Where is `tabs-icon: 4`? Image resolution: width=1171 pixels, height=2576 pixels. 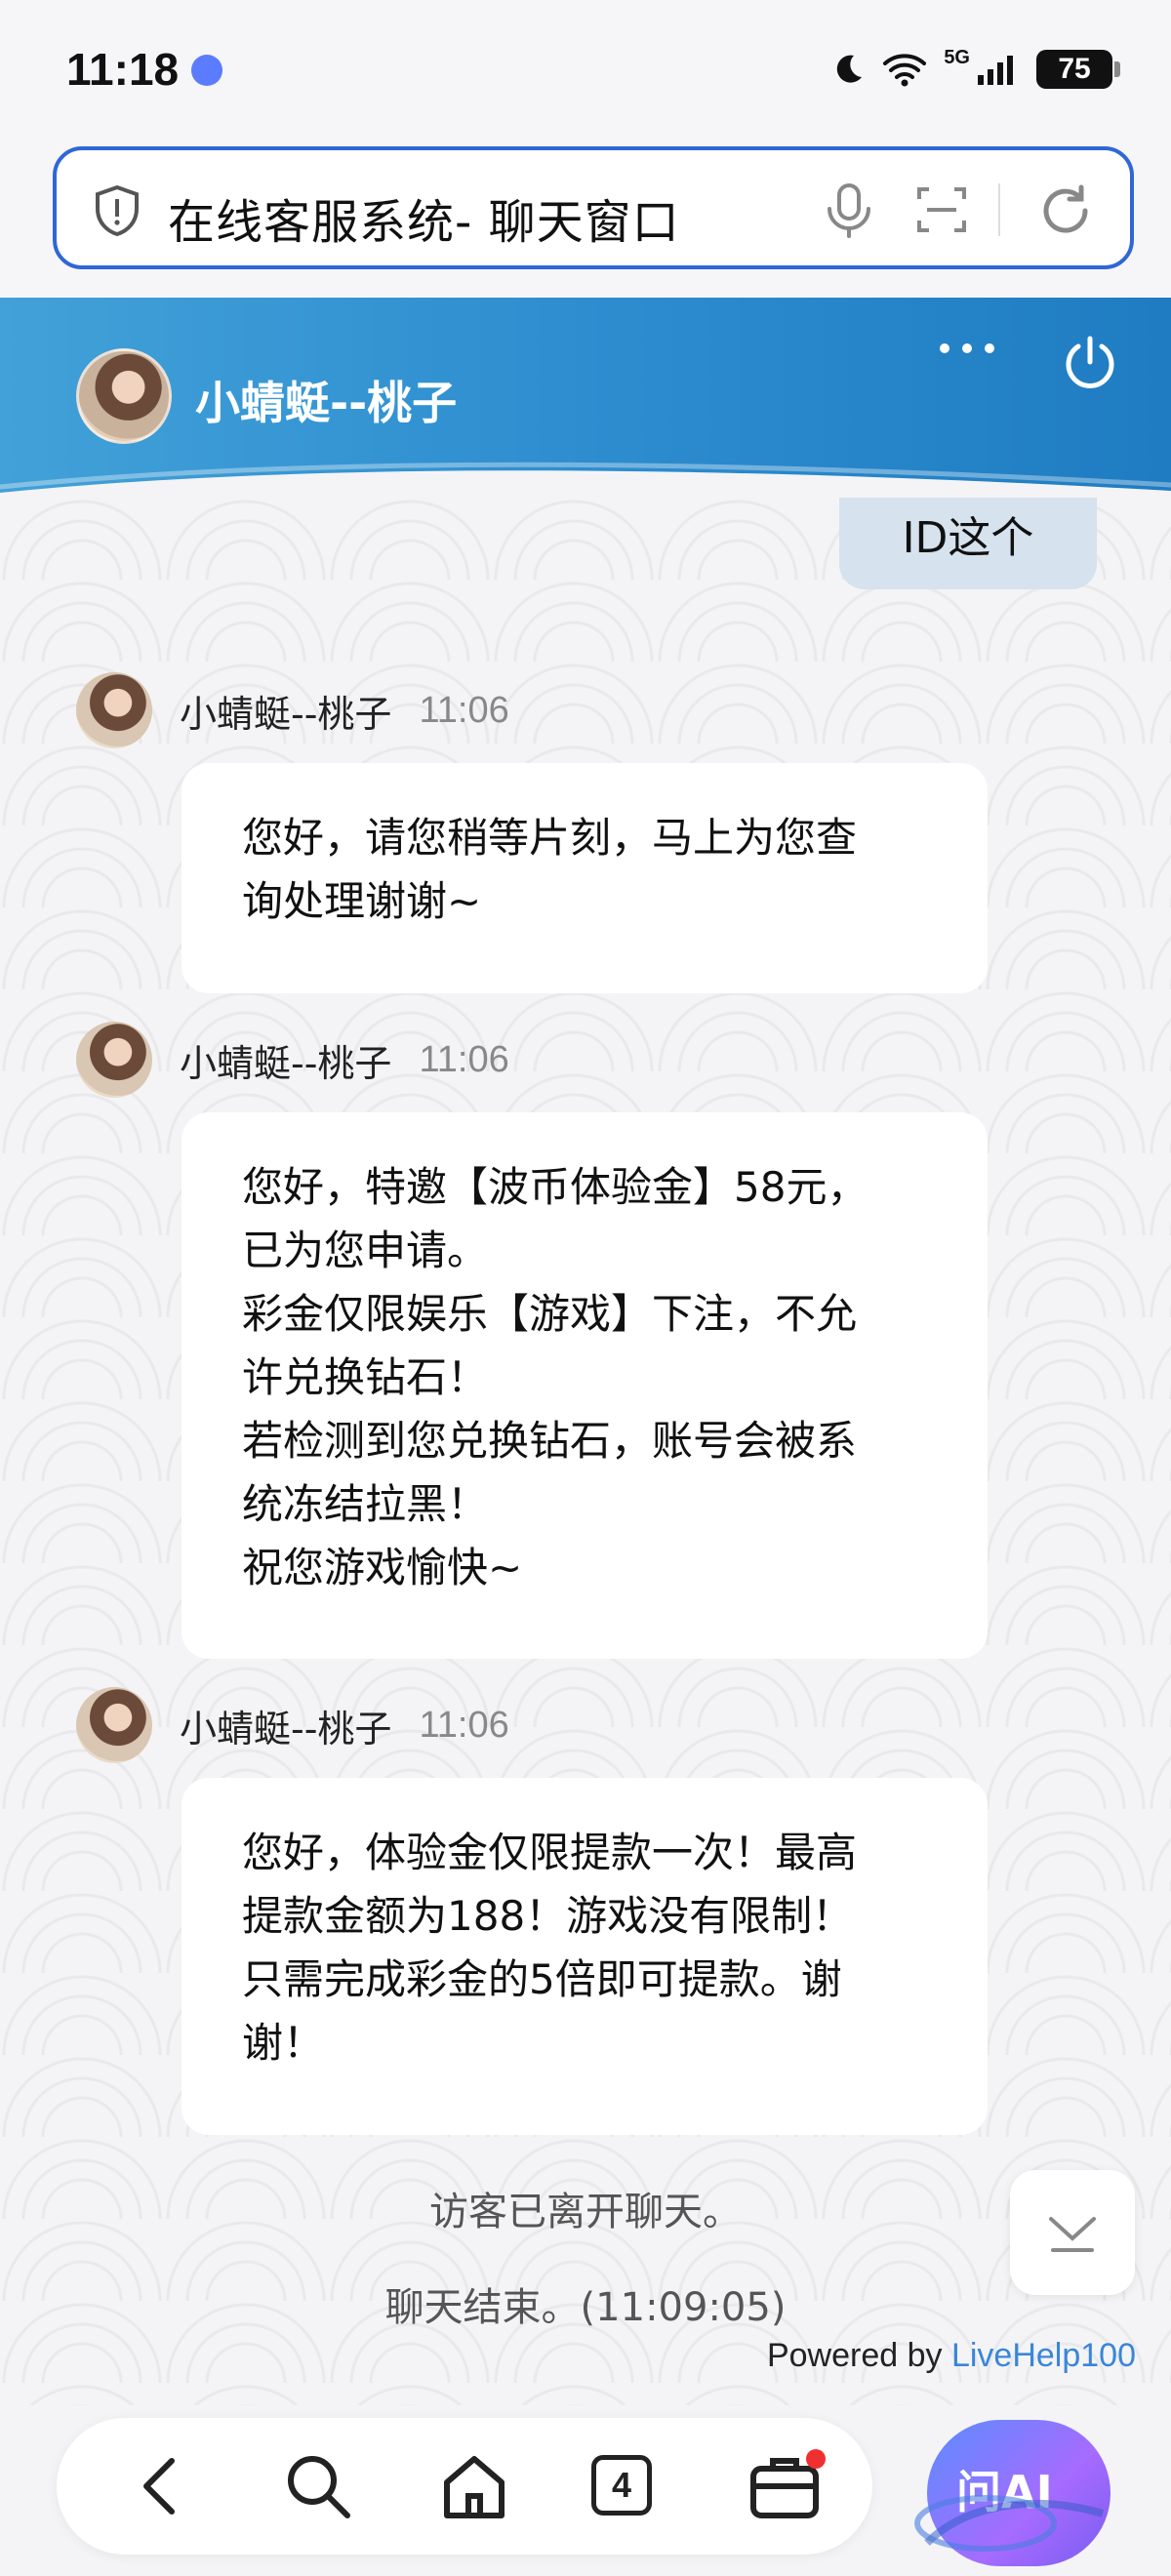
tabs-icon: 4 is located at coordinates (621, 2485).